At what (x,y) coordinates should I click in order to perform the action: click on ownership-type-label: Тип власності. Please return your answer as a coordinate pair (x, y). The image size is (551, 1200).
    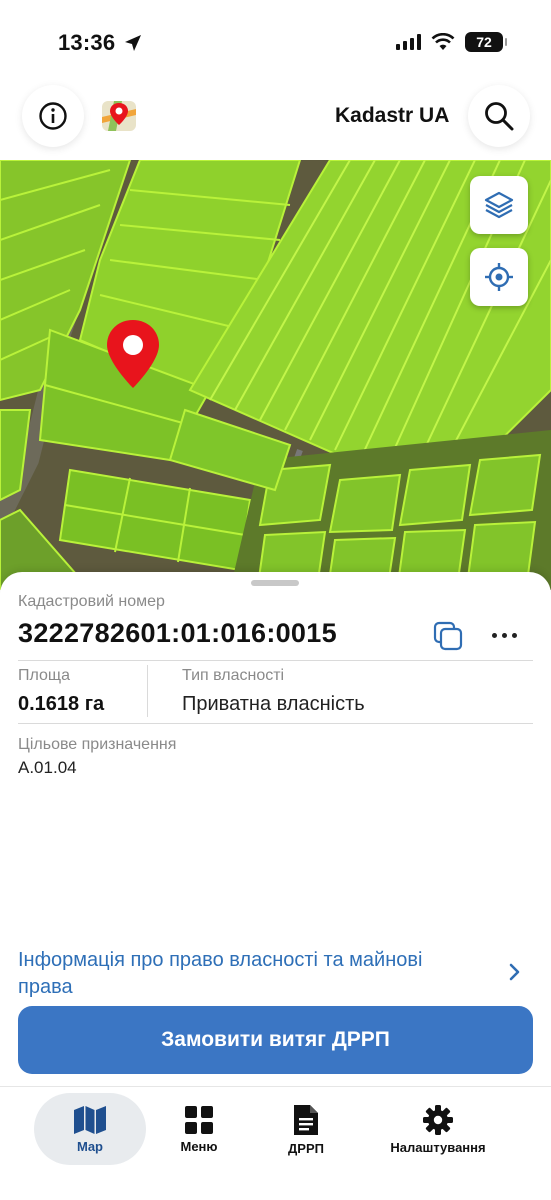
    Looking at the image, I should click on (233, 675).